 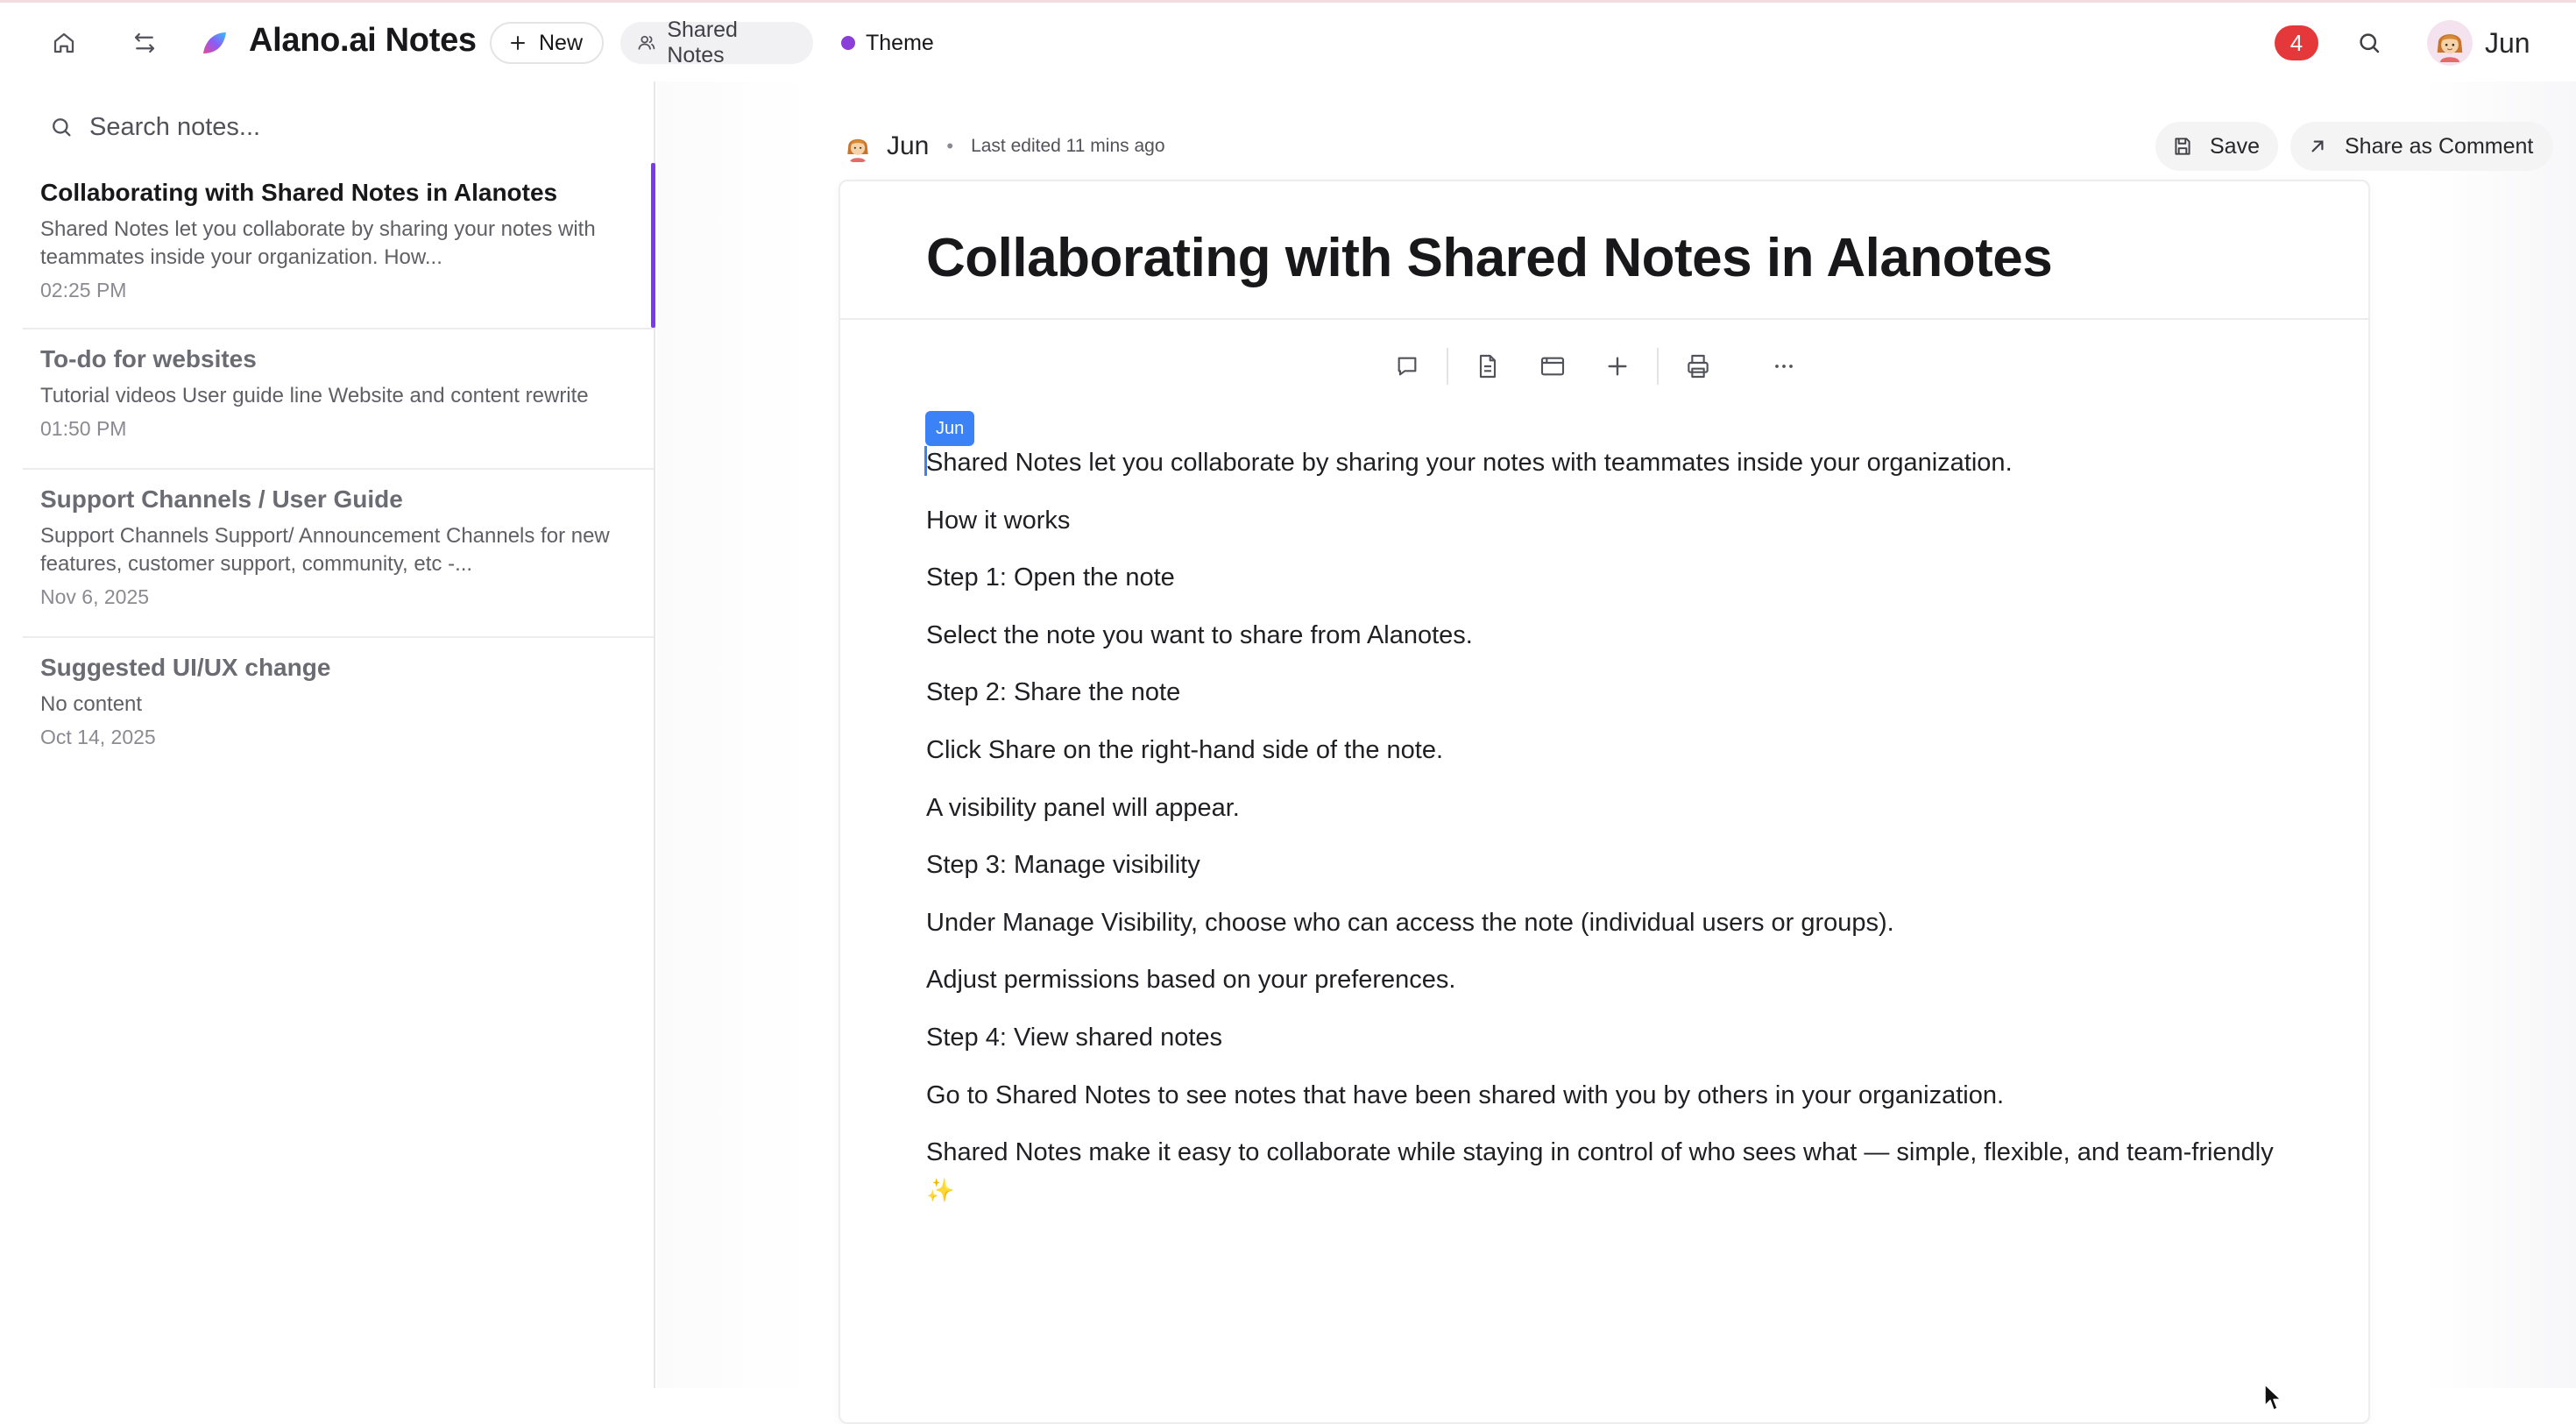 I want to click on swap-icon, so click(x=144, y=43).